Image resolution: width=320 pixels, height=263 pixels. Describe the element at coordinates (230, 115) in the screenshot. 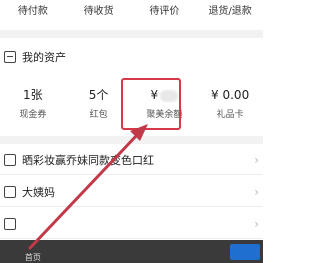

I see `asset-gift-card-label: 礼品卡` at that location.